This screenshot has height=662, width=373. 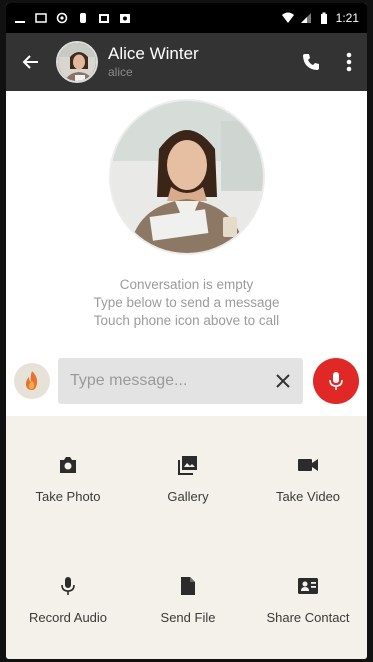 I want to click on message-field, so click(x=180, y=381).